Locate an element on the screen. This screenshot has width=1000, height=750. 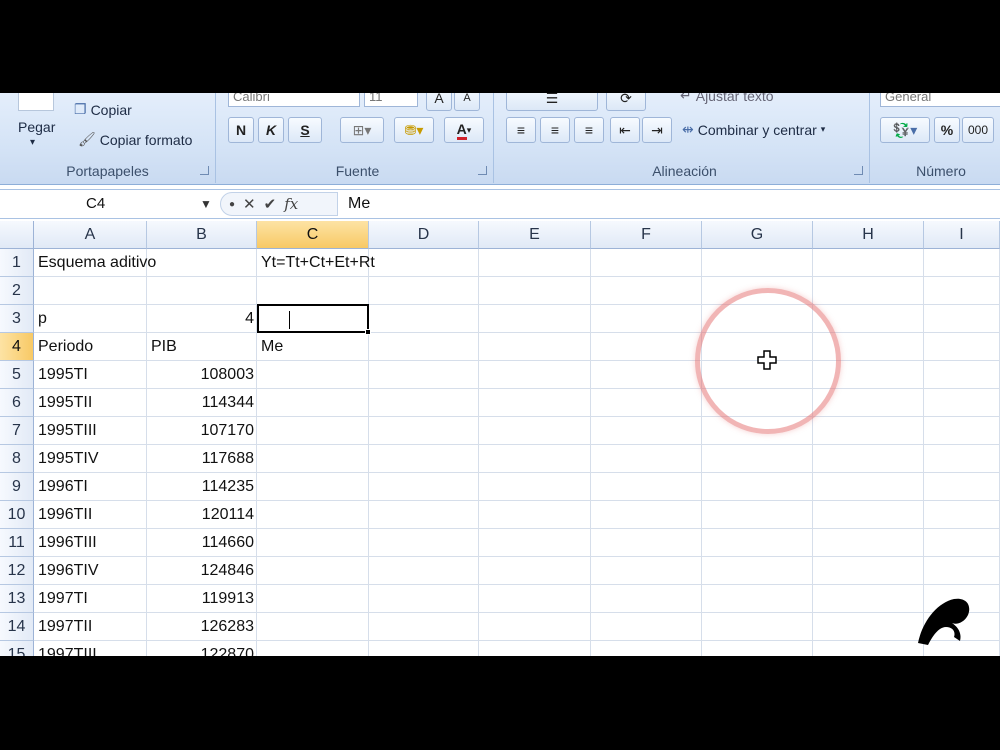
wrap-text-button: ↵ Ajustar texto is located at coordinates (727, 98).